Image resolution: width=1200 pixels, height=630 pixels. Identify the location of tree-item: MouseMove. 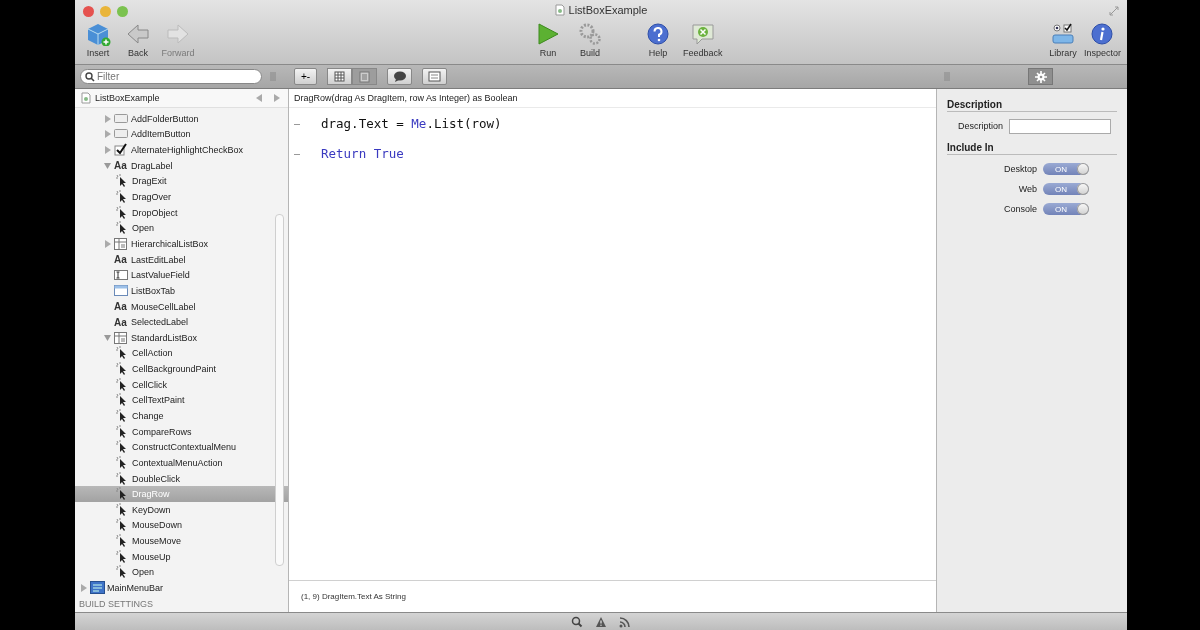
(181, 541).